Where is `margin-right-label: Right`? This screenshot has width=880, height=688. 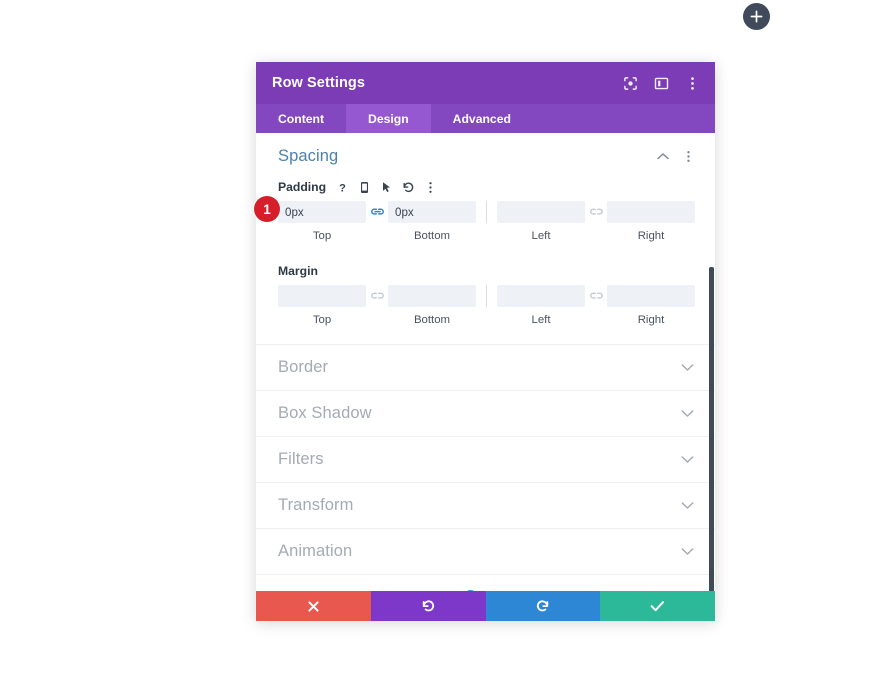
margin-right-label: Right is located at coordinates (651, 320).